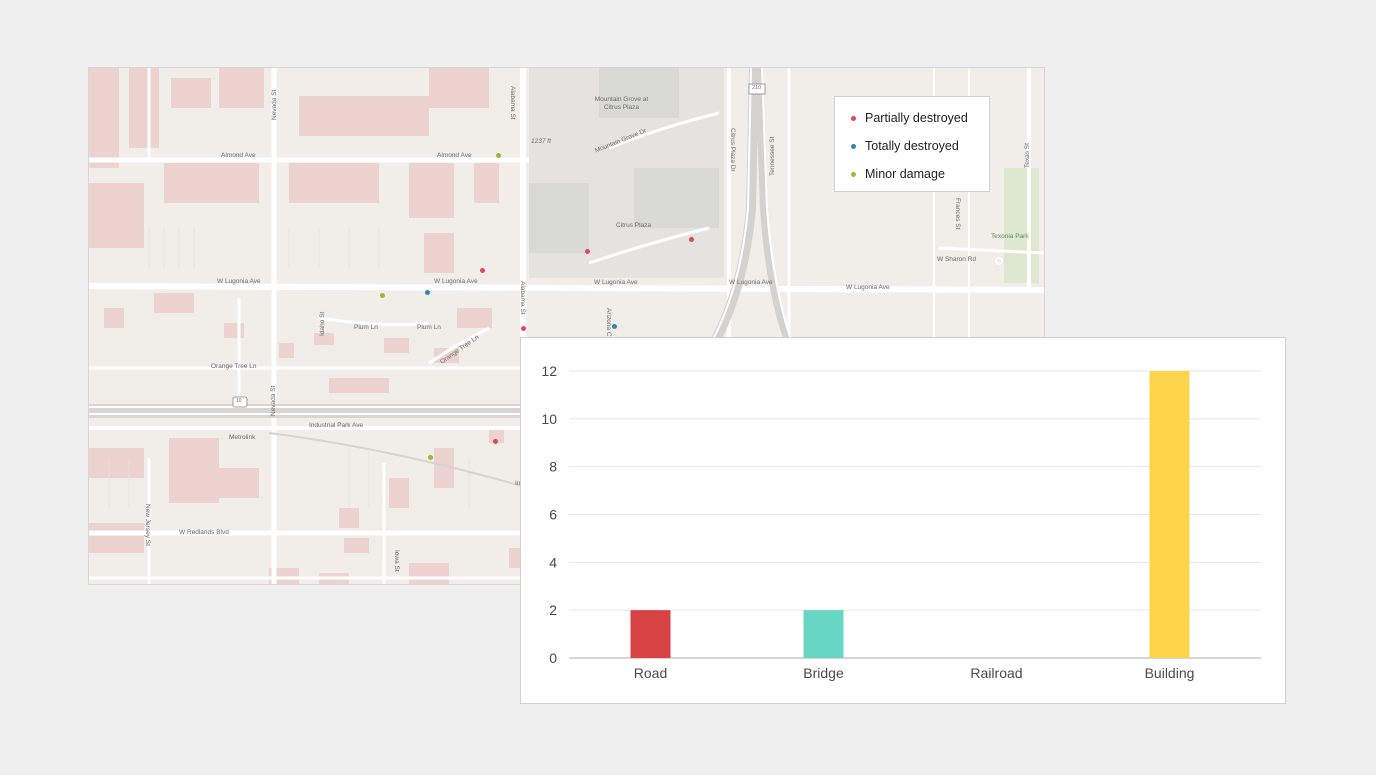  Describe the element at coordinates (823, 634) in the screenshot. I see `bar-bridge` at that location.